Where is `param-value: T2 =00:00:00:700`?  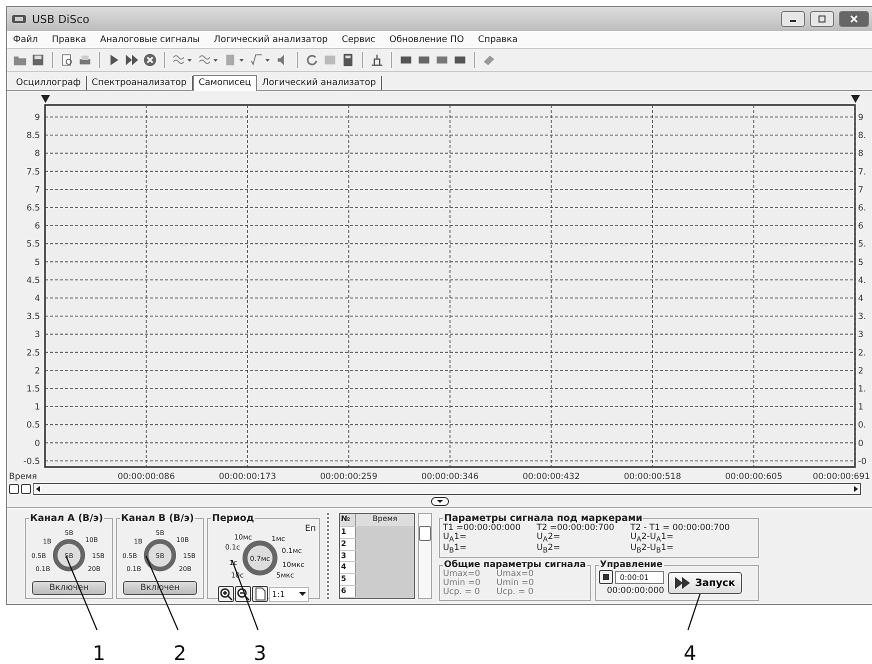
param-value: T2 =00:00:00:700 is located at coordinates (575, 528).